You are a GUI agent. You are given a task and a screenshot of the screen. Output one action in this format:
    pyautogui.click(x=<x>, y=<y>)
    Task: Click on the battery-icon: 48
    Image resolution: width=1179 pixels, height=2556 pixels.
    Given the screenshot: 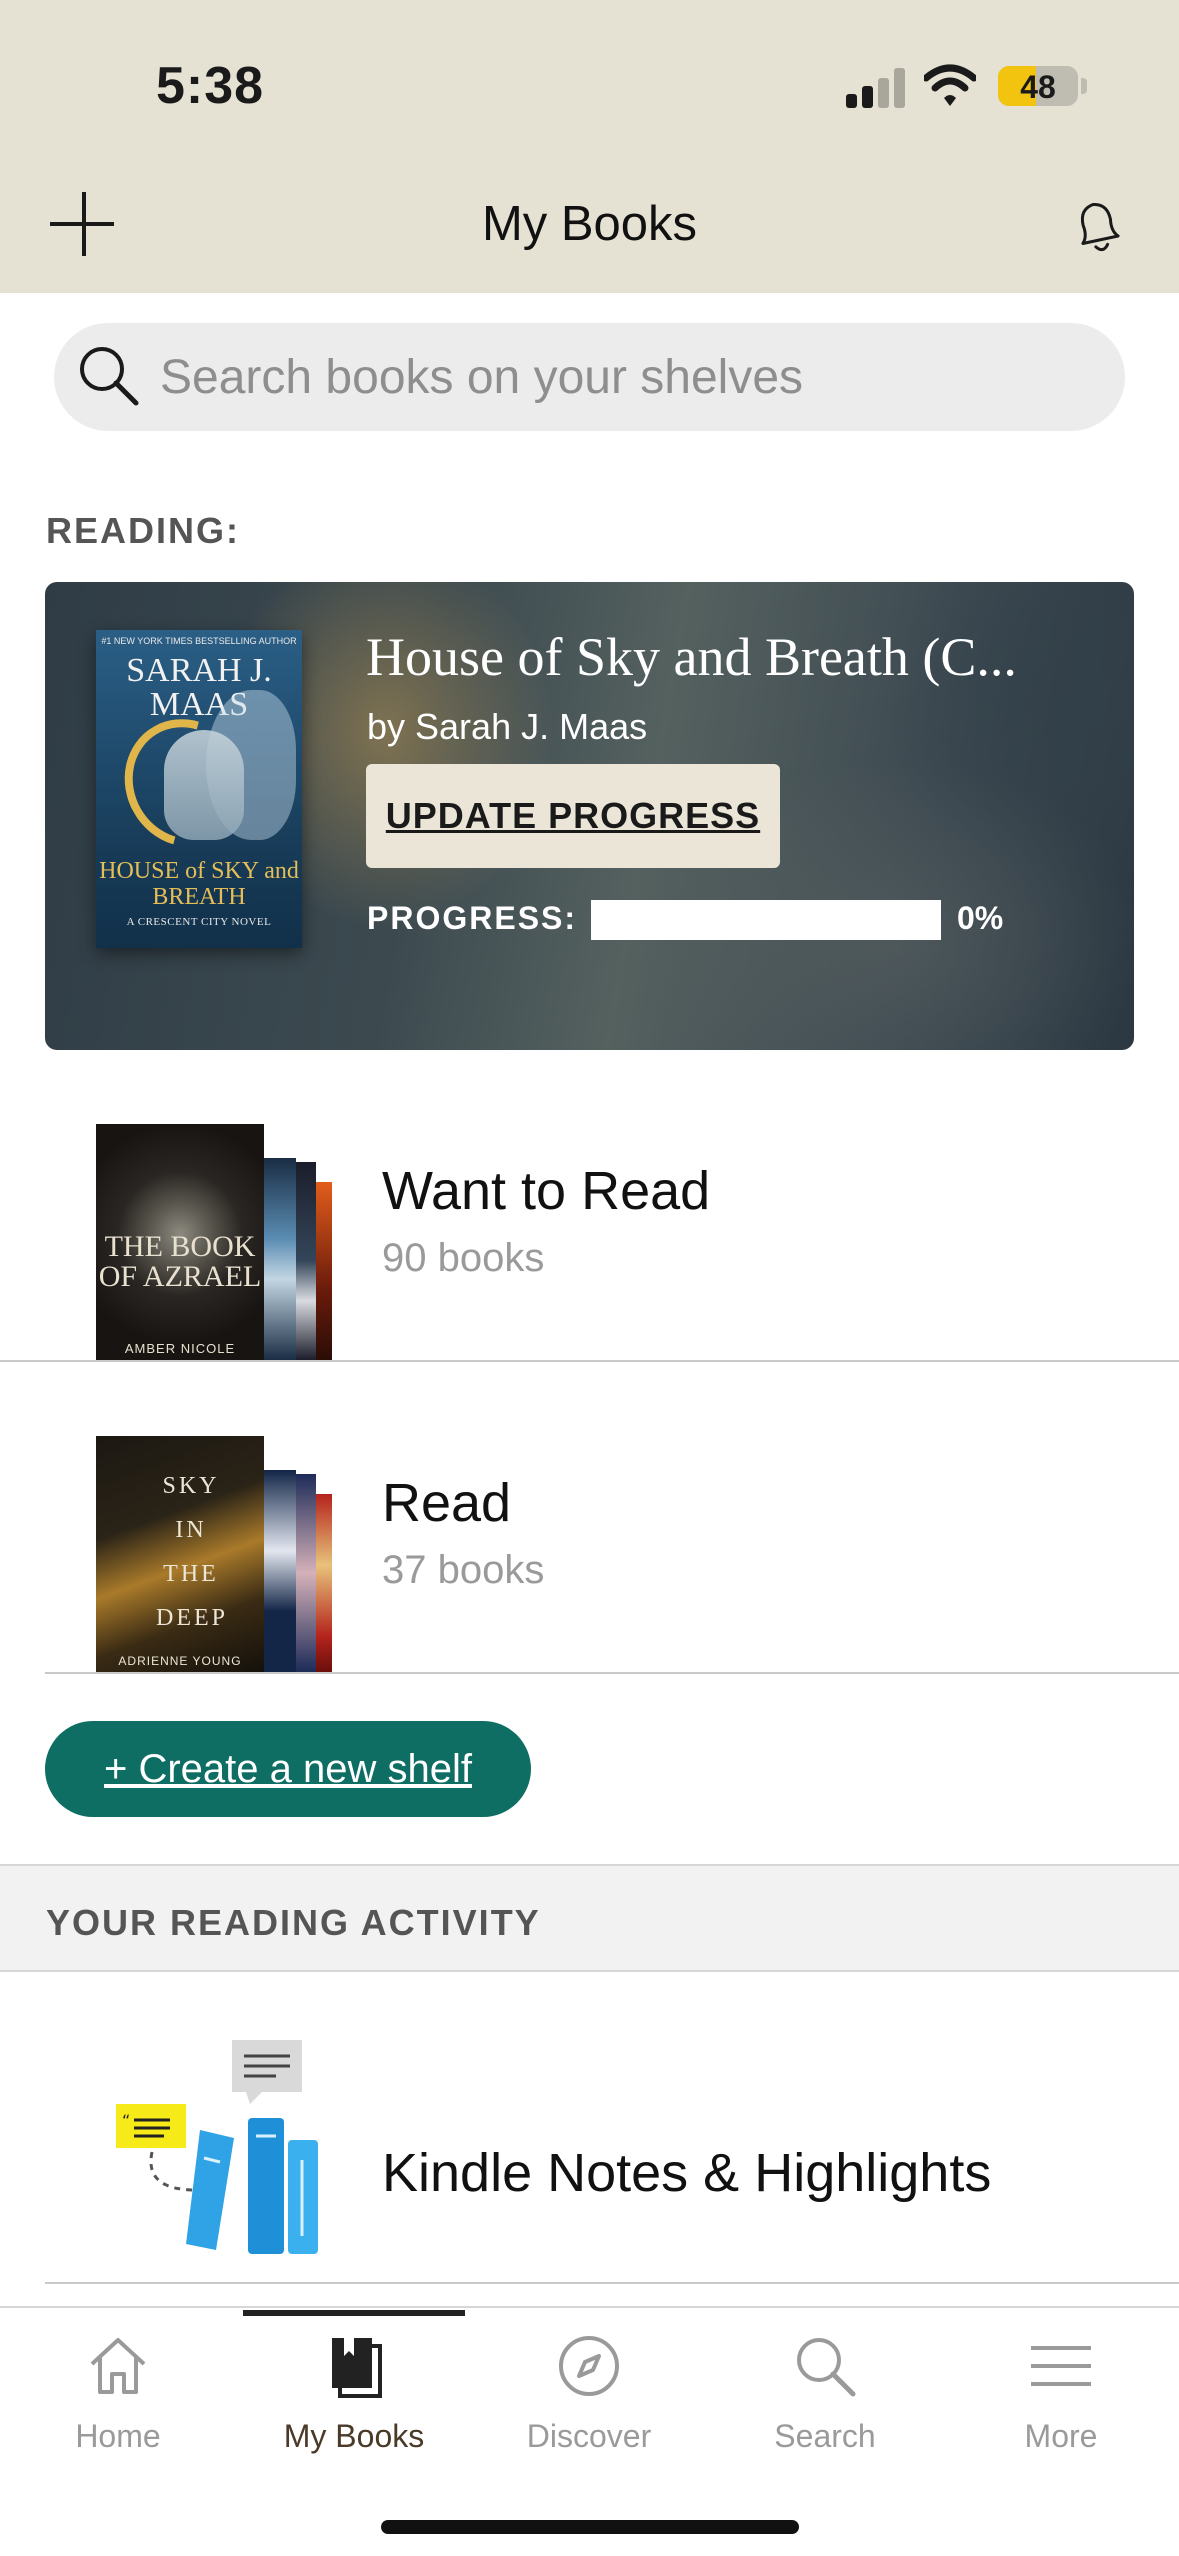 What is the action you would take?
    pyautogui.click(x=1038, y=86)
    